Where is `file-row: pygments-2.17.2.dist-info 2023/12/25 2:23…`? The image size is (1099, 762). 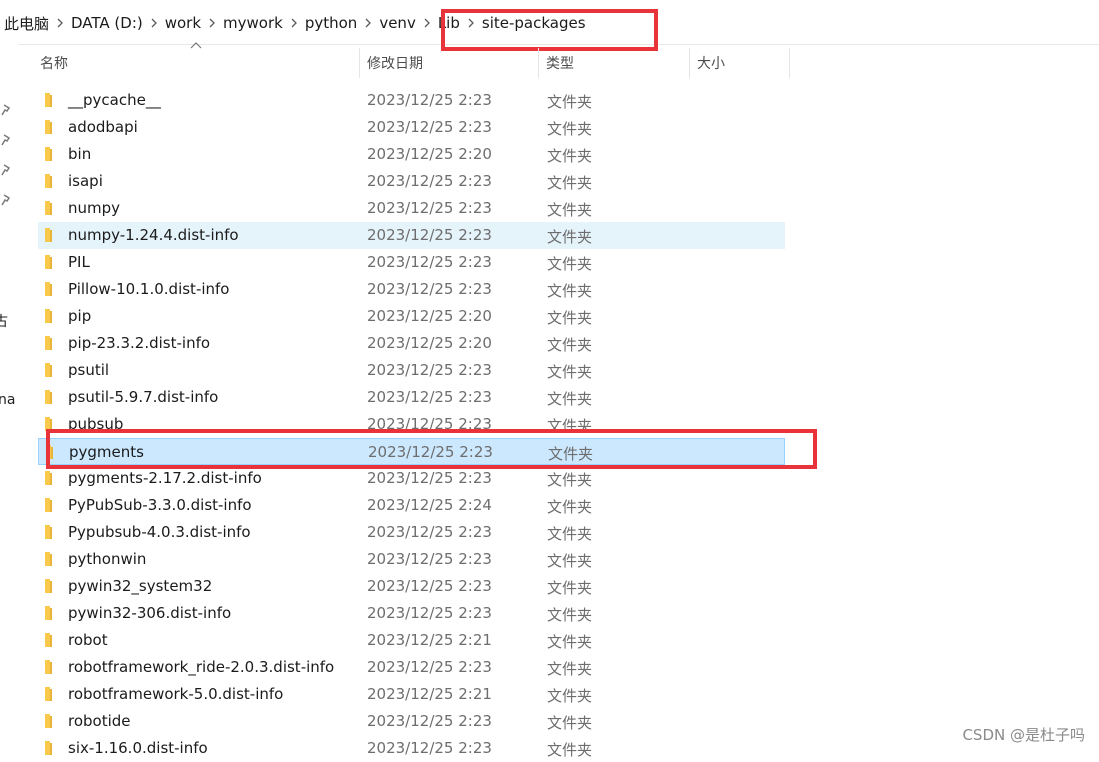
file-row: pygments-2.17.2.dist-info 2023/12/25 2:23… is located at coordinates (411, 478).